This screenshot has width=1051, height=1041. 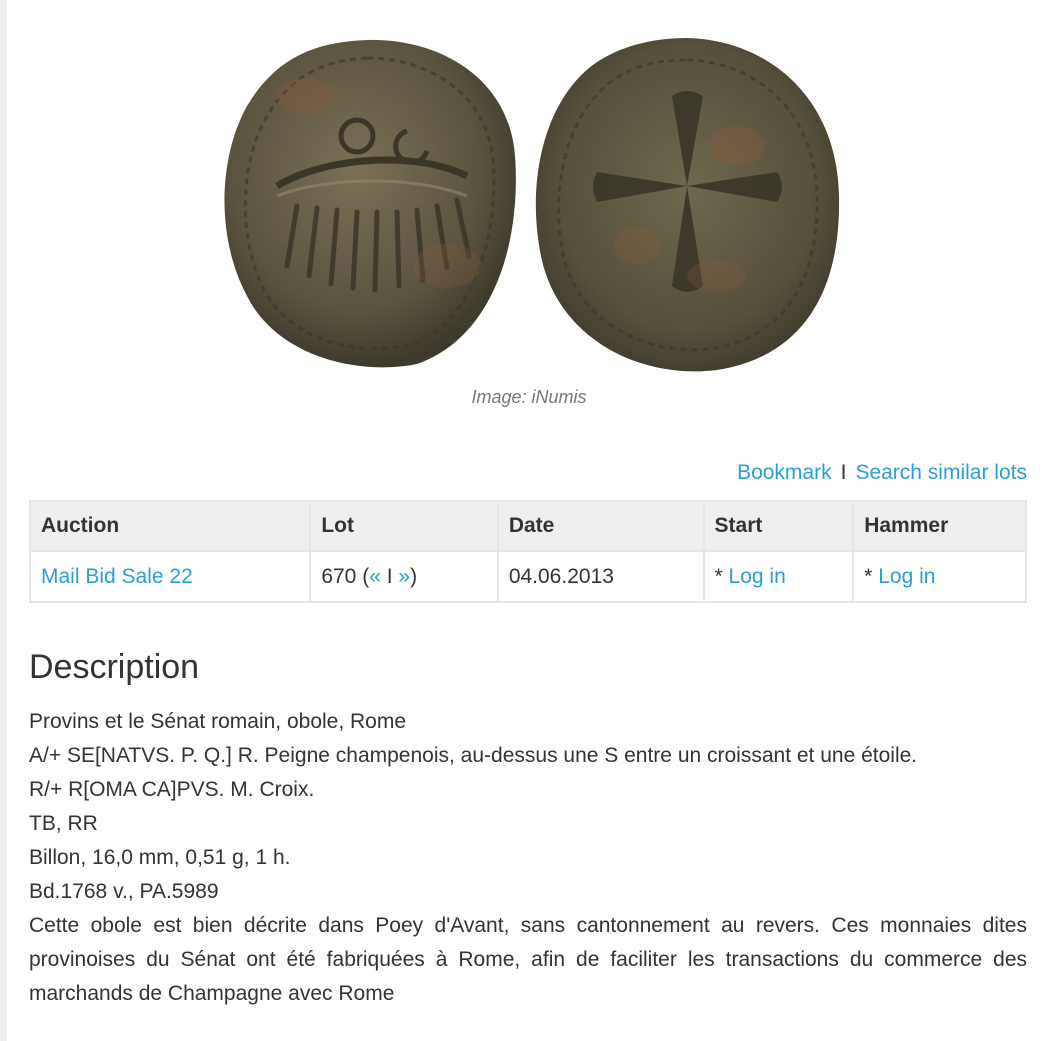 I want to click on table-header-row: Auction Lot Date Start Hammer, so click(x=527, y=526).